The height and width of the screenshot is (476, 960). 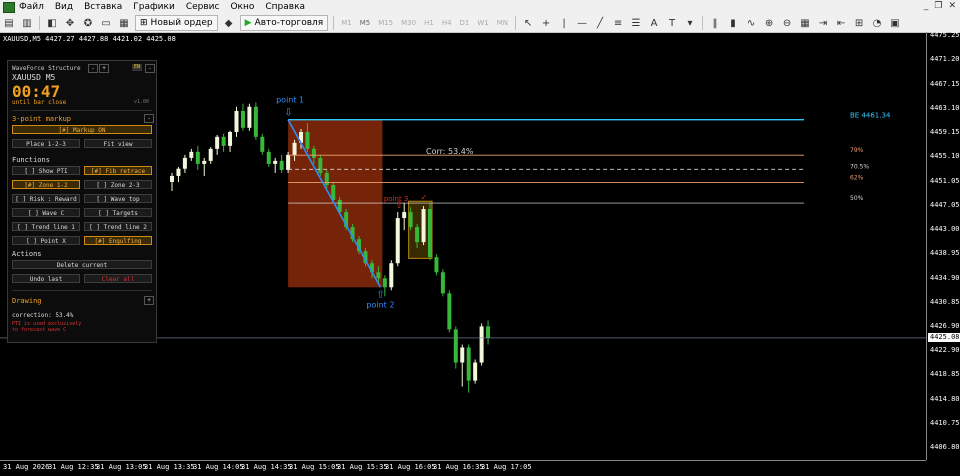 What do you see at coordinates (118, 143) in the screenshot?
I see `fit-view-button: Fit view` at bounding box center [118, 143].